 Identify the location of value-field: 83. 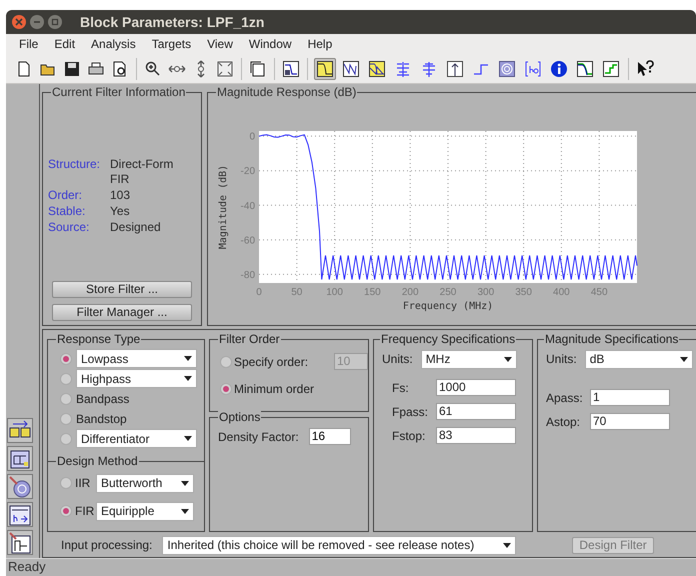
(476, 435).